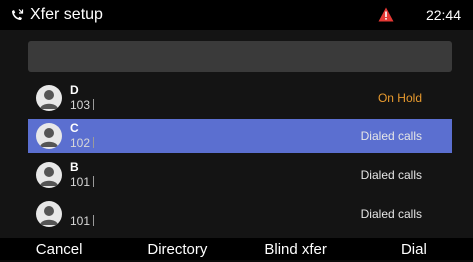 This screenshot has height=262, width=473. I want to click on contact-name: C, so click(74, 128).